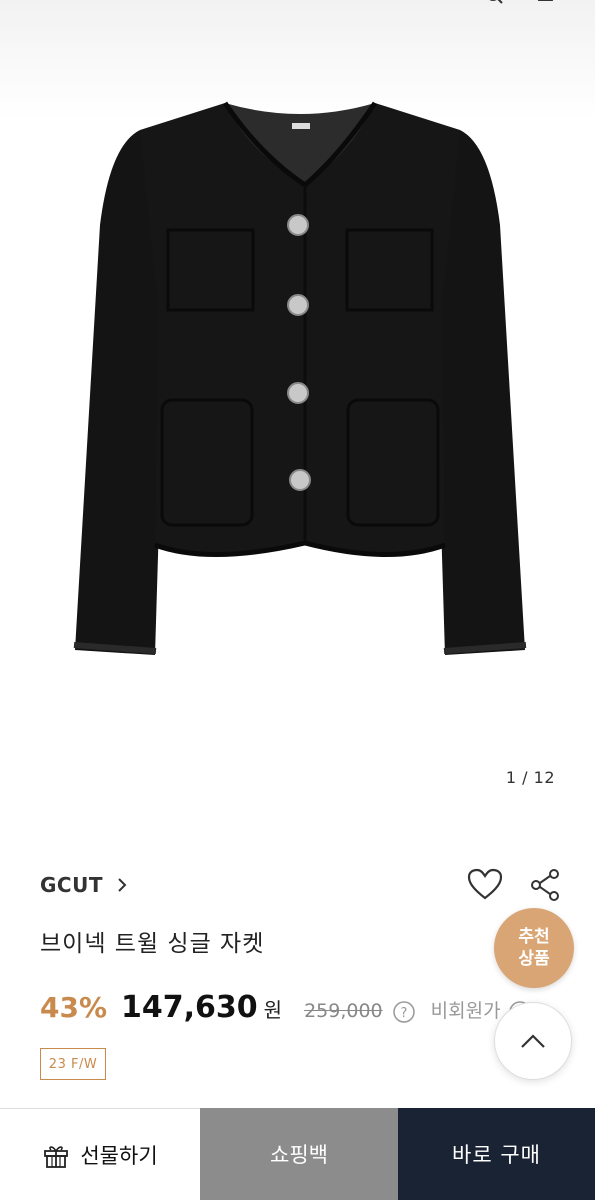 This screenshot has height=1200, width=595. I want to click on cart-icon, so click(545, 3).